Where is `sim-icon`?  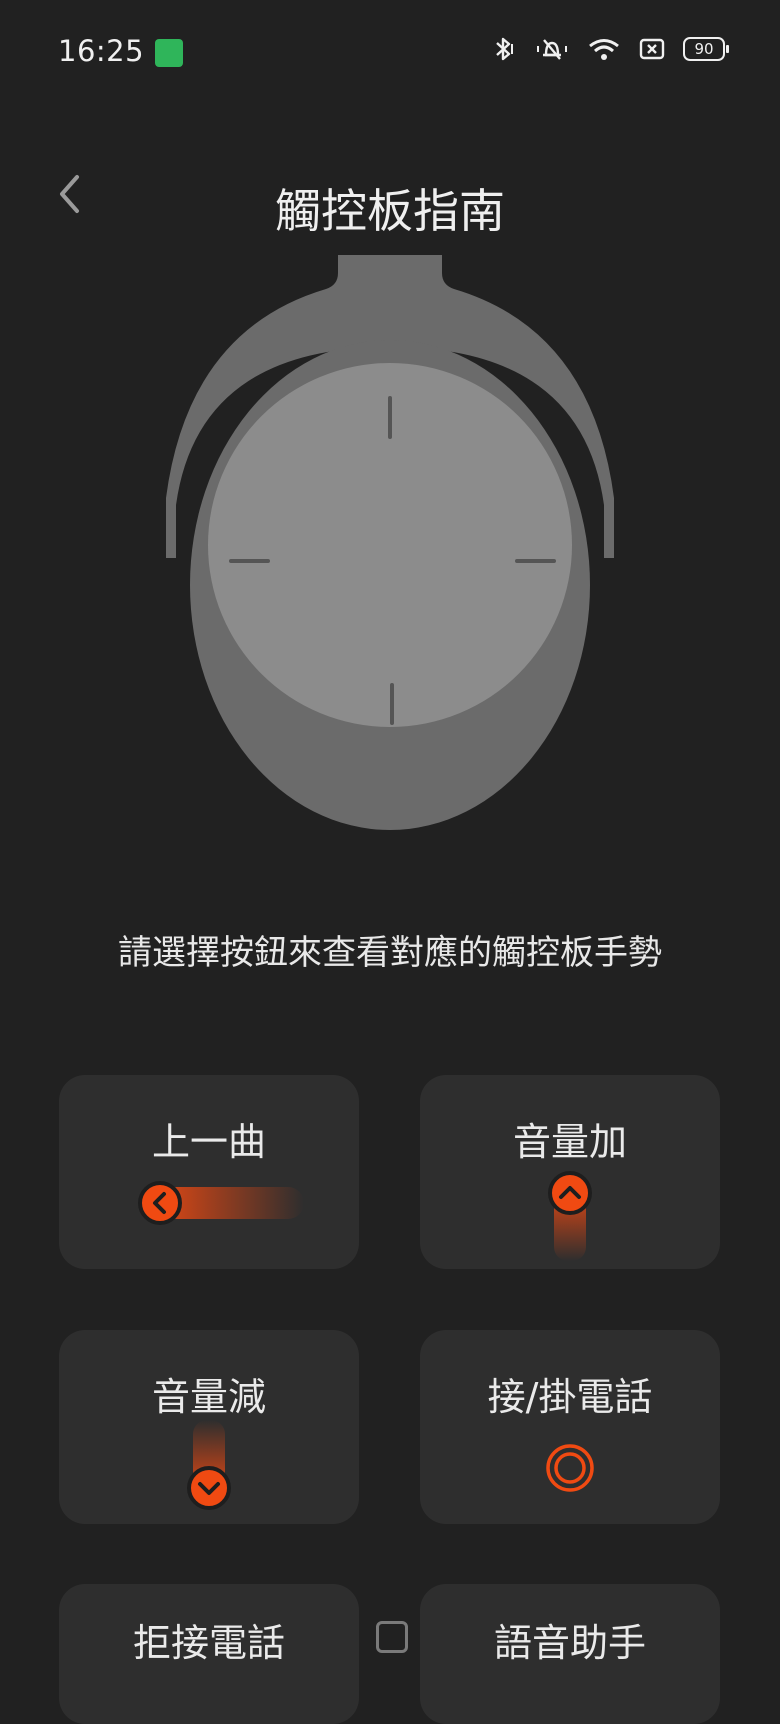 sim-icon is located at coordinates (652, 49).